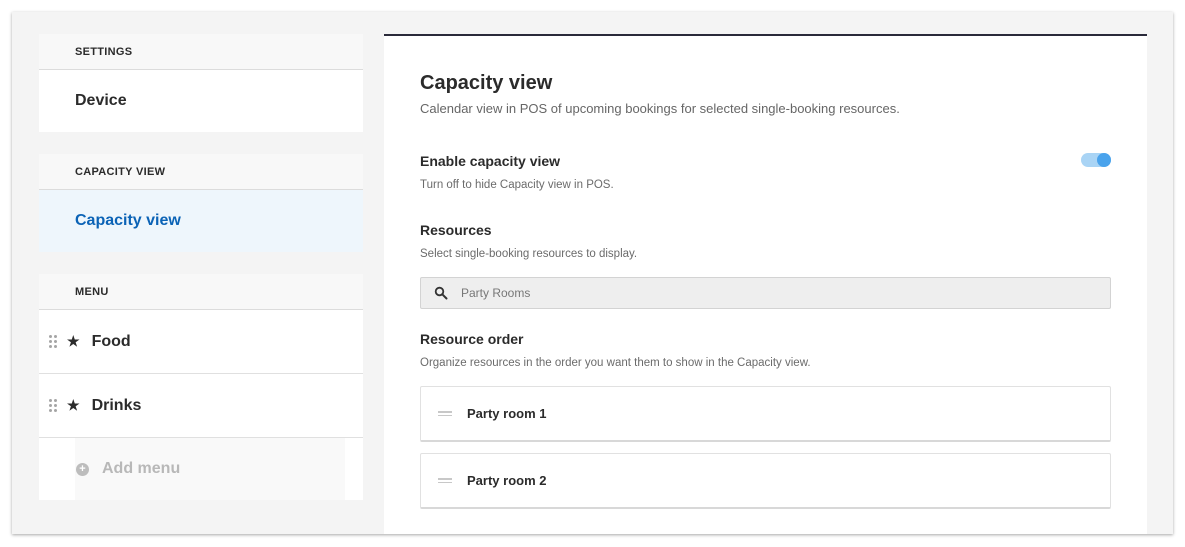 The image size is (1185, 547). I want to click on resource-order-item: Party room 1, so click(765, 414).